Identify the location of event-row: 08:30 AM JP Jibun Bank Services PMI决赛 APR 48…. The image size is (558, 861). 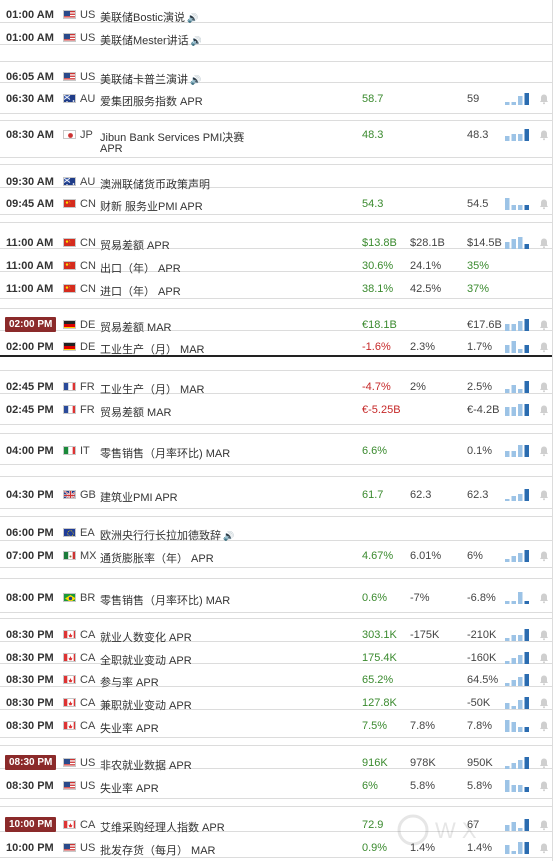
(276, 141).